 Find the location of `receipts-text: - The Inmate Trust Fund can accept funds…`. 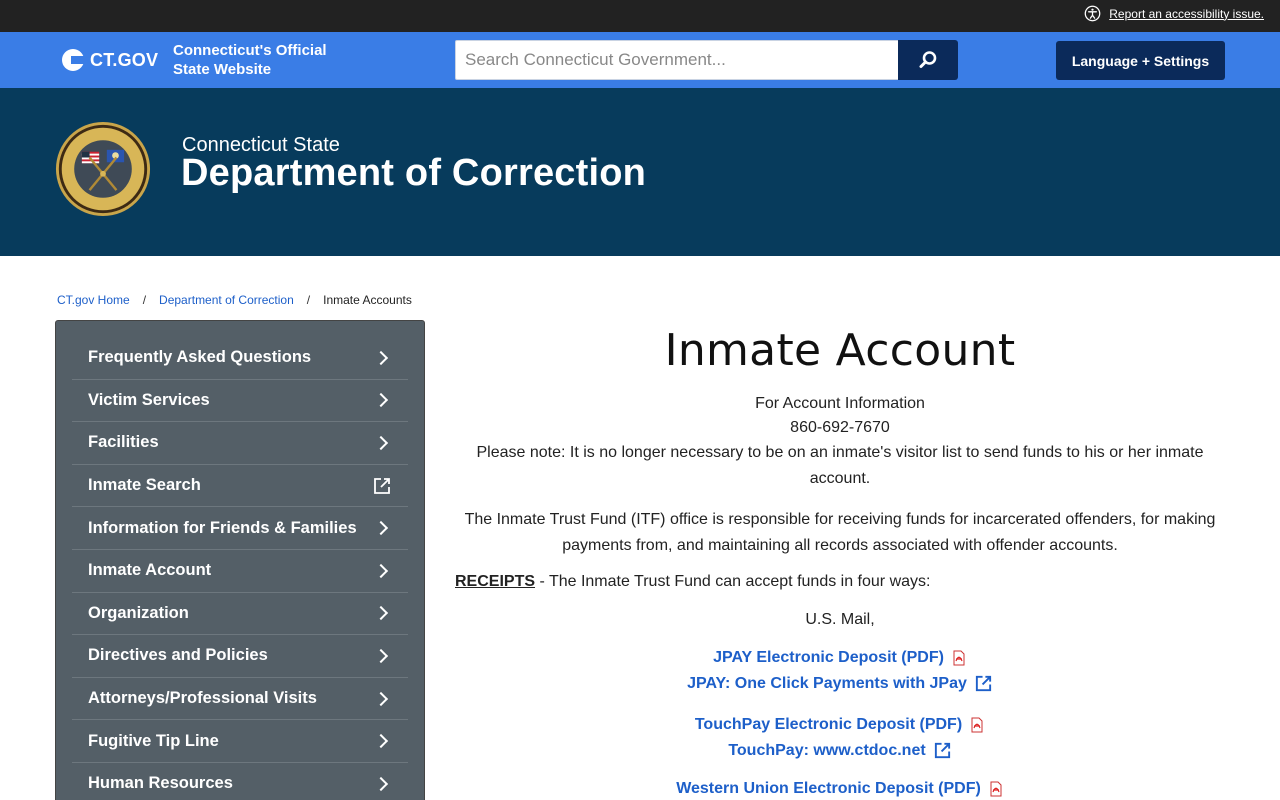

receipts-text: - The Inmate Trust Fund can accept funds… is located at coordinates (733, 581).